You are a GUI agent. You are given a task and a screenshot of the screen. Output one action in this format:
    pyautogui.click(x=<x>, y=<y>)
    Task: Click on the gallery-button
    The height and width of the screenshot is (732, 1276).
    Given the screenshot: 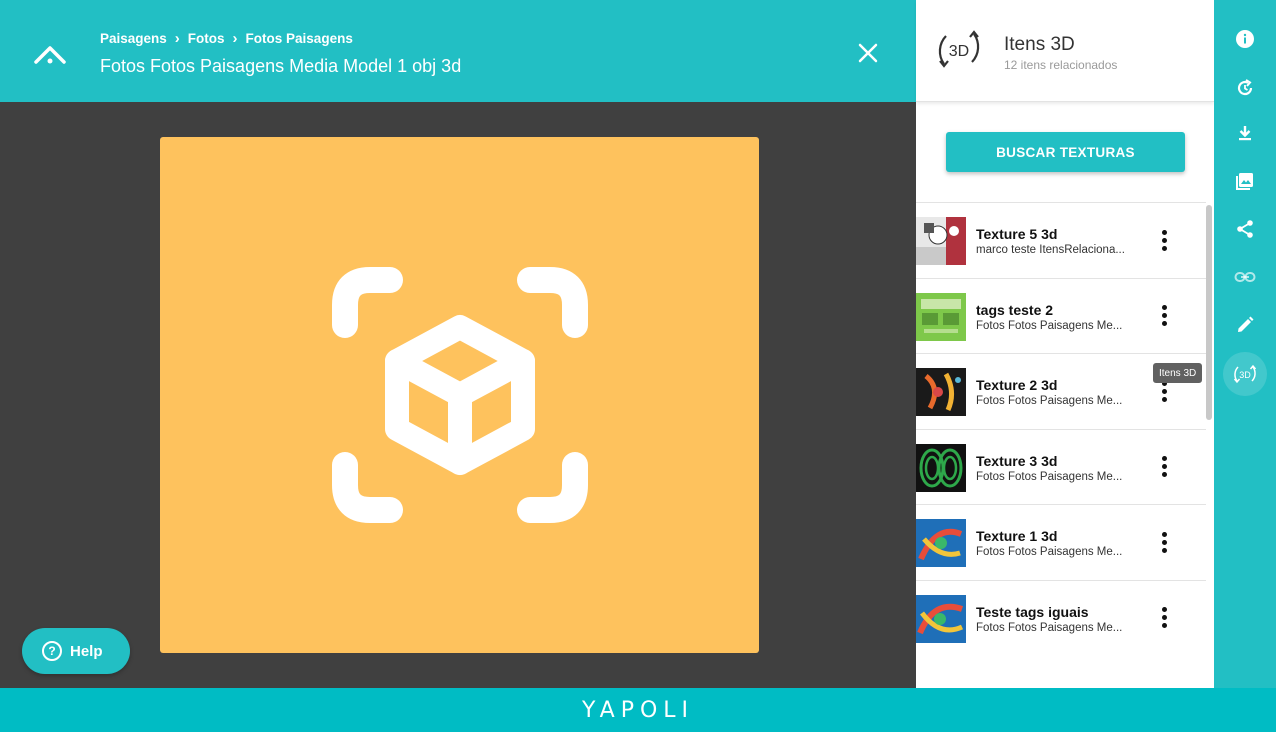 What is the action you would take?
    pyautogui.click(x=1245, y=181)
    